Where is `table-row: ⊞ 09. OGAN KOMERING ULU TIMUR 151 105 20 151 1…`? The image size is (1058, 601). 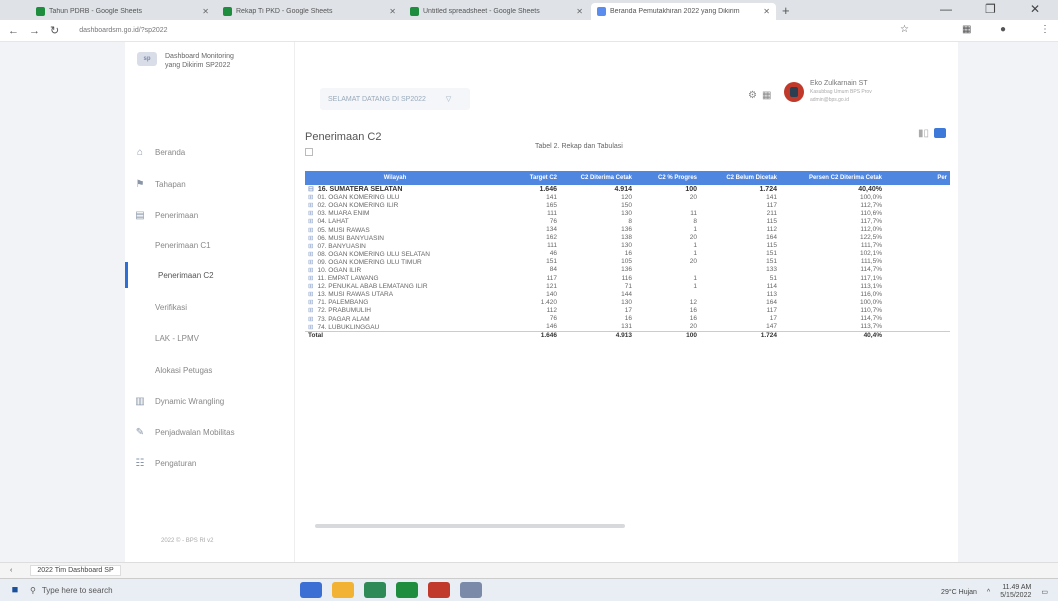 table-row: ⊞ 09. OGAN KOMERING ULU TIMUR 151 105 20 151 1… is located at coordinates (627, 262).